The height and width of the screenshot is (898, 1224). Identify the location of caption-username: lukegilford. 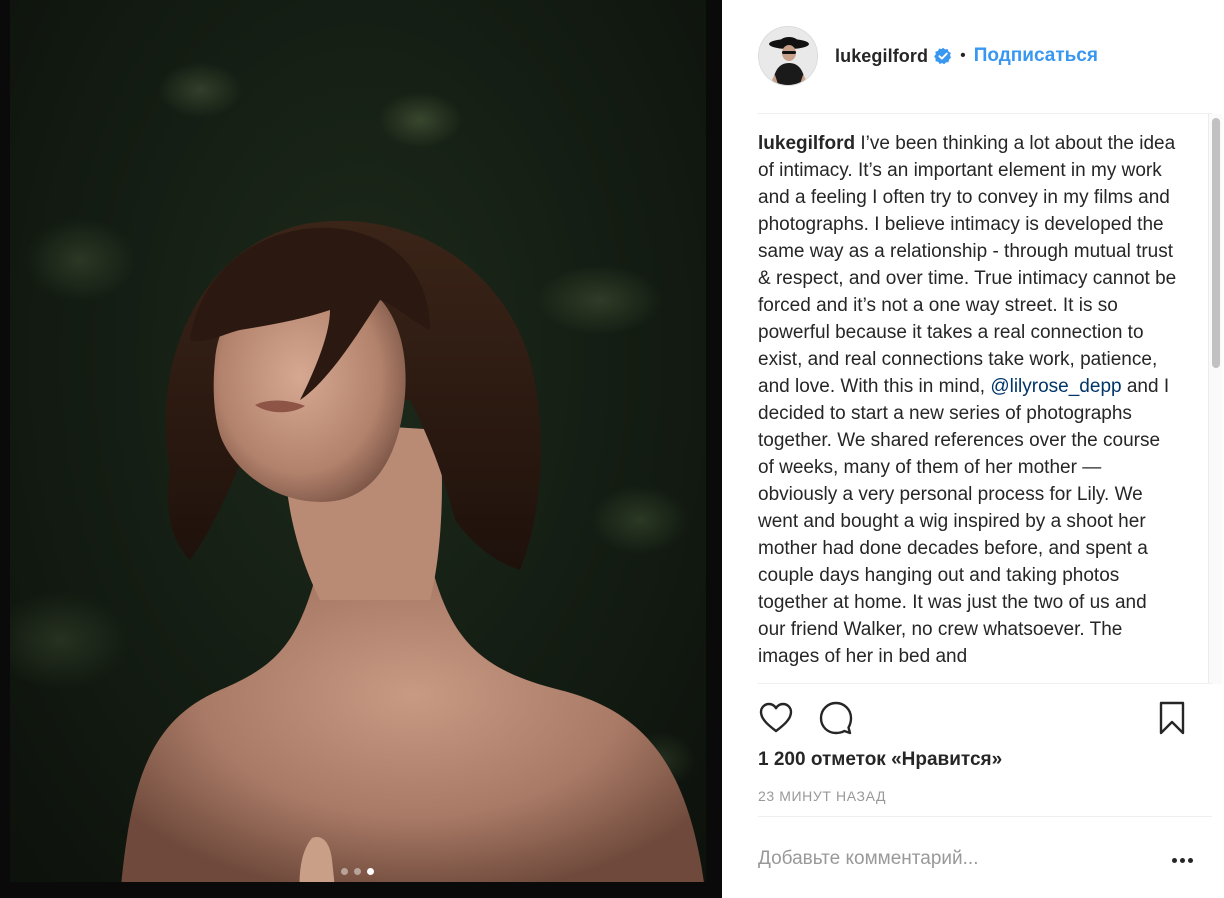
(806, 143).